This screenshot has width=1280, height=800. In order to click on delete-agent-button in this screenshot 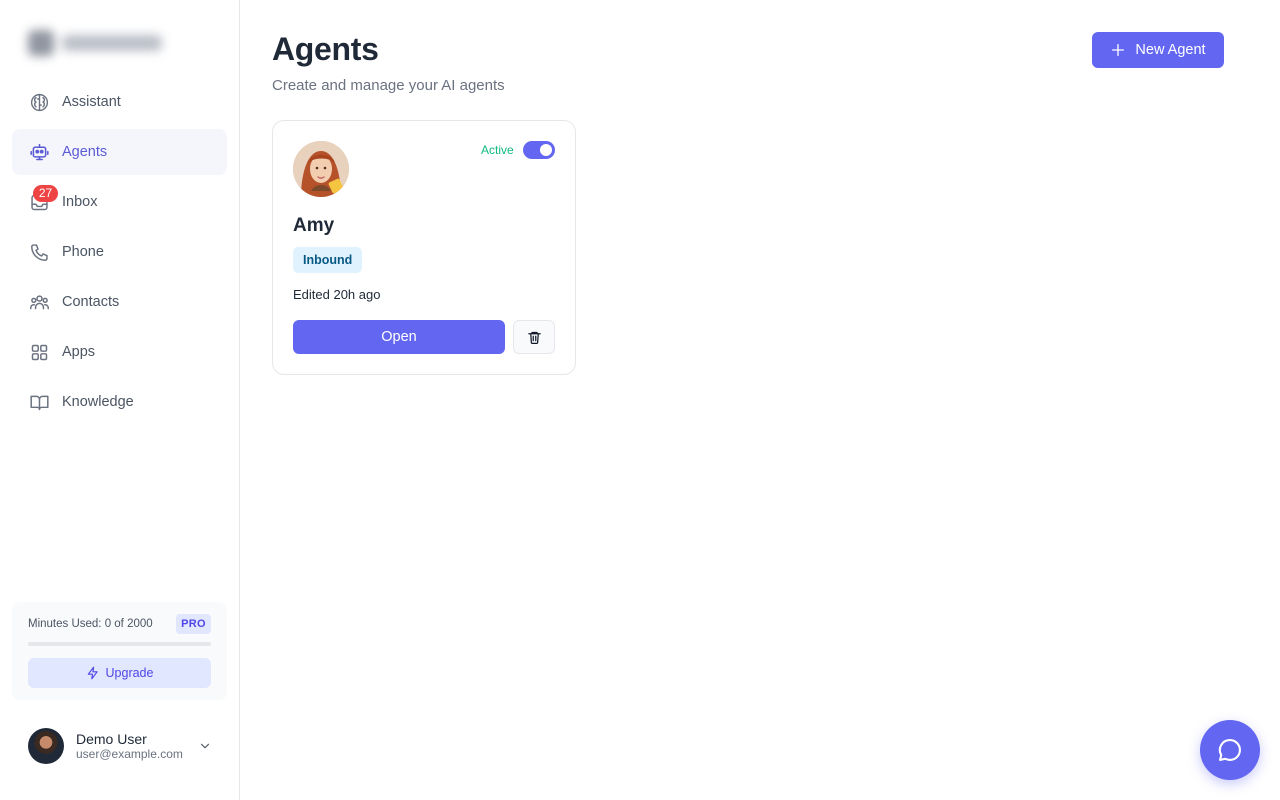, I will do `click(534, 337)`.